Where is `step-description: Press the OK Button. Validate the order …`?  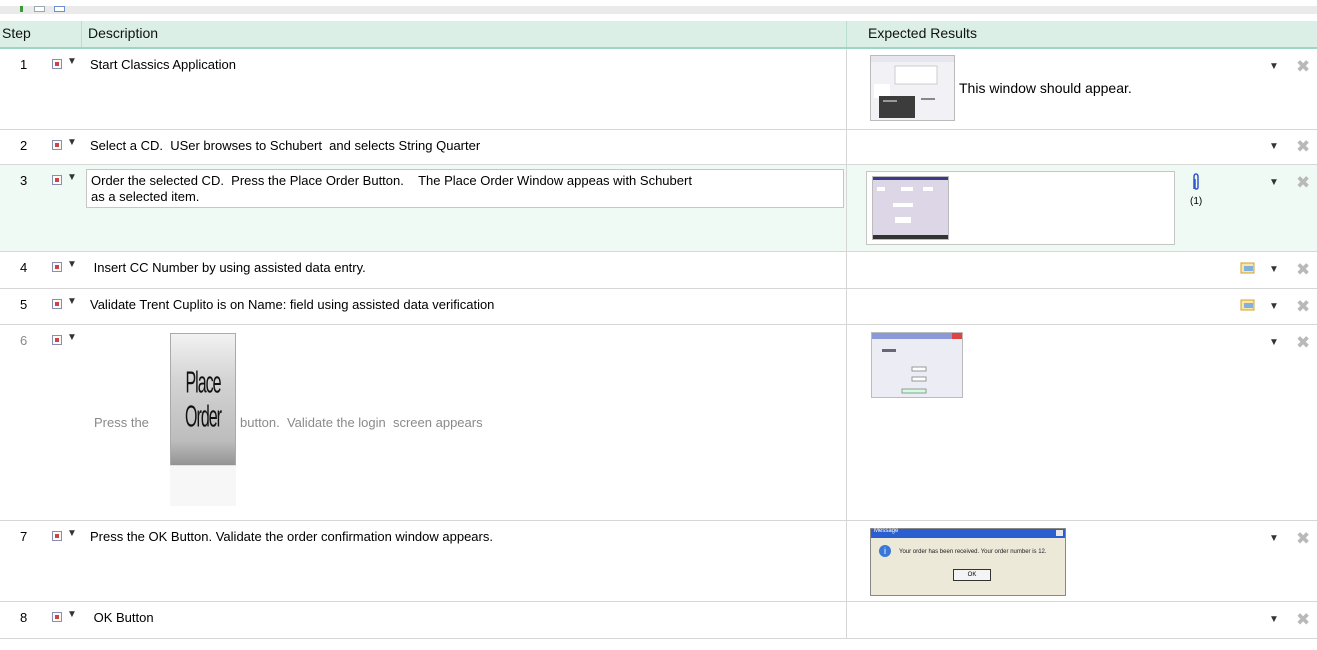
step-description: Press the OK Button. Validate the order … is located at coordinates (291, 536).